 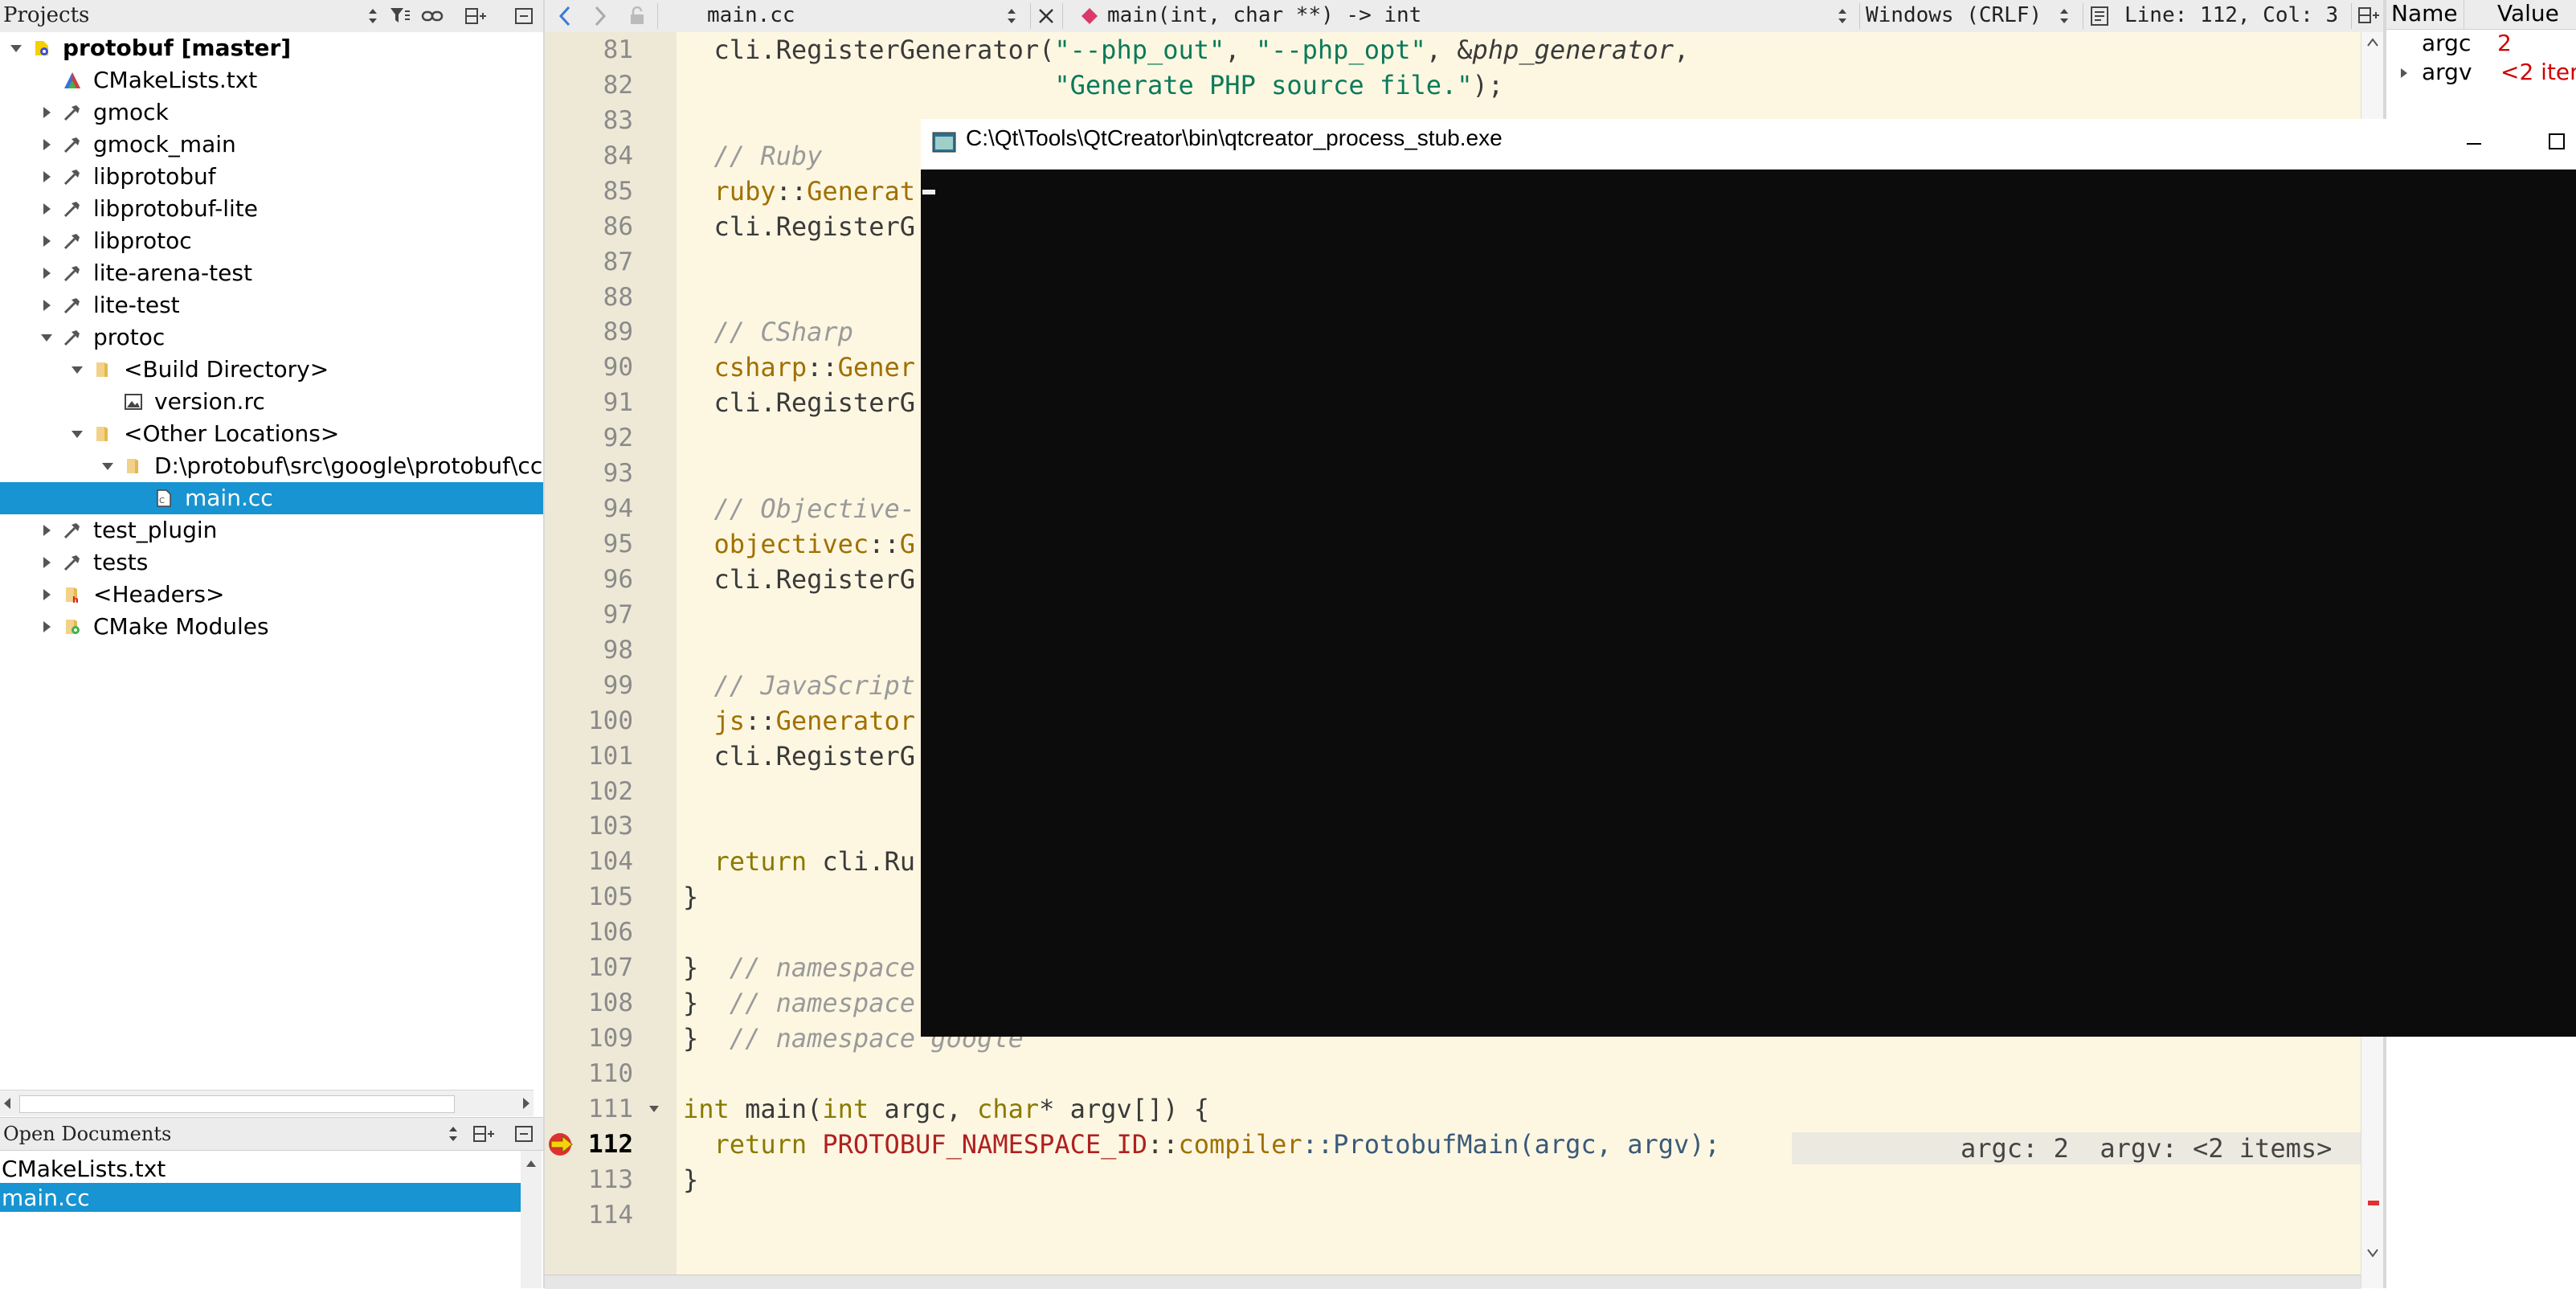 What do you see at coordinates (260, 1169) in the screenshot?
I see `open-document-item: CMakeLists.txt` at bounding box center [260, 1169].